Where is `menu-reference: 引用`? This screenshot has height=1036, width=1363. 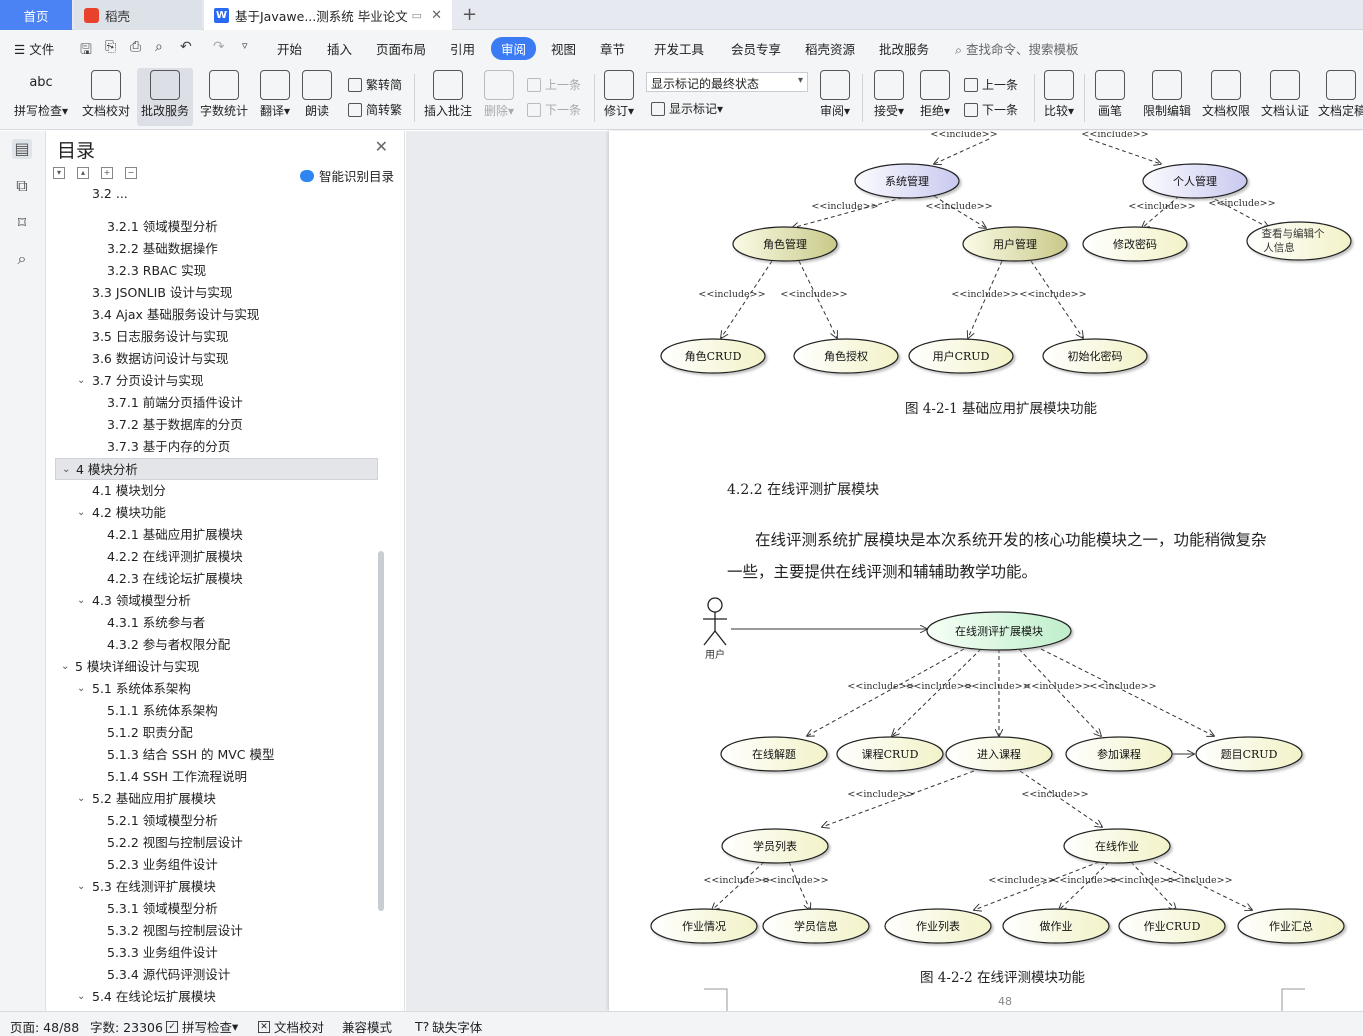 menu-reference: 引用 is located at coordinates (462, 48).